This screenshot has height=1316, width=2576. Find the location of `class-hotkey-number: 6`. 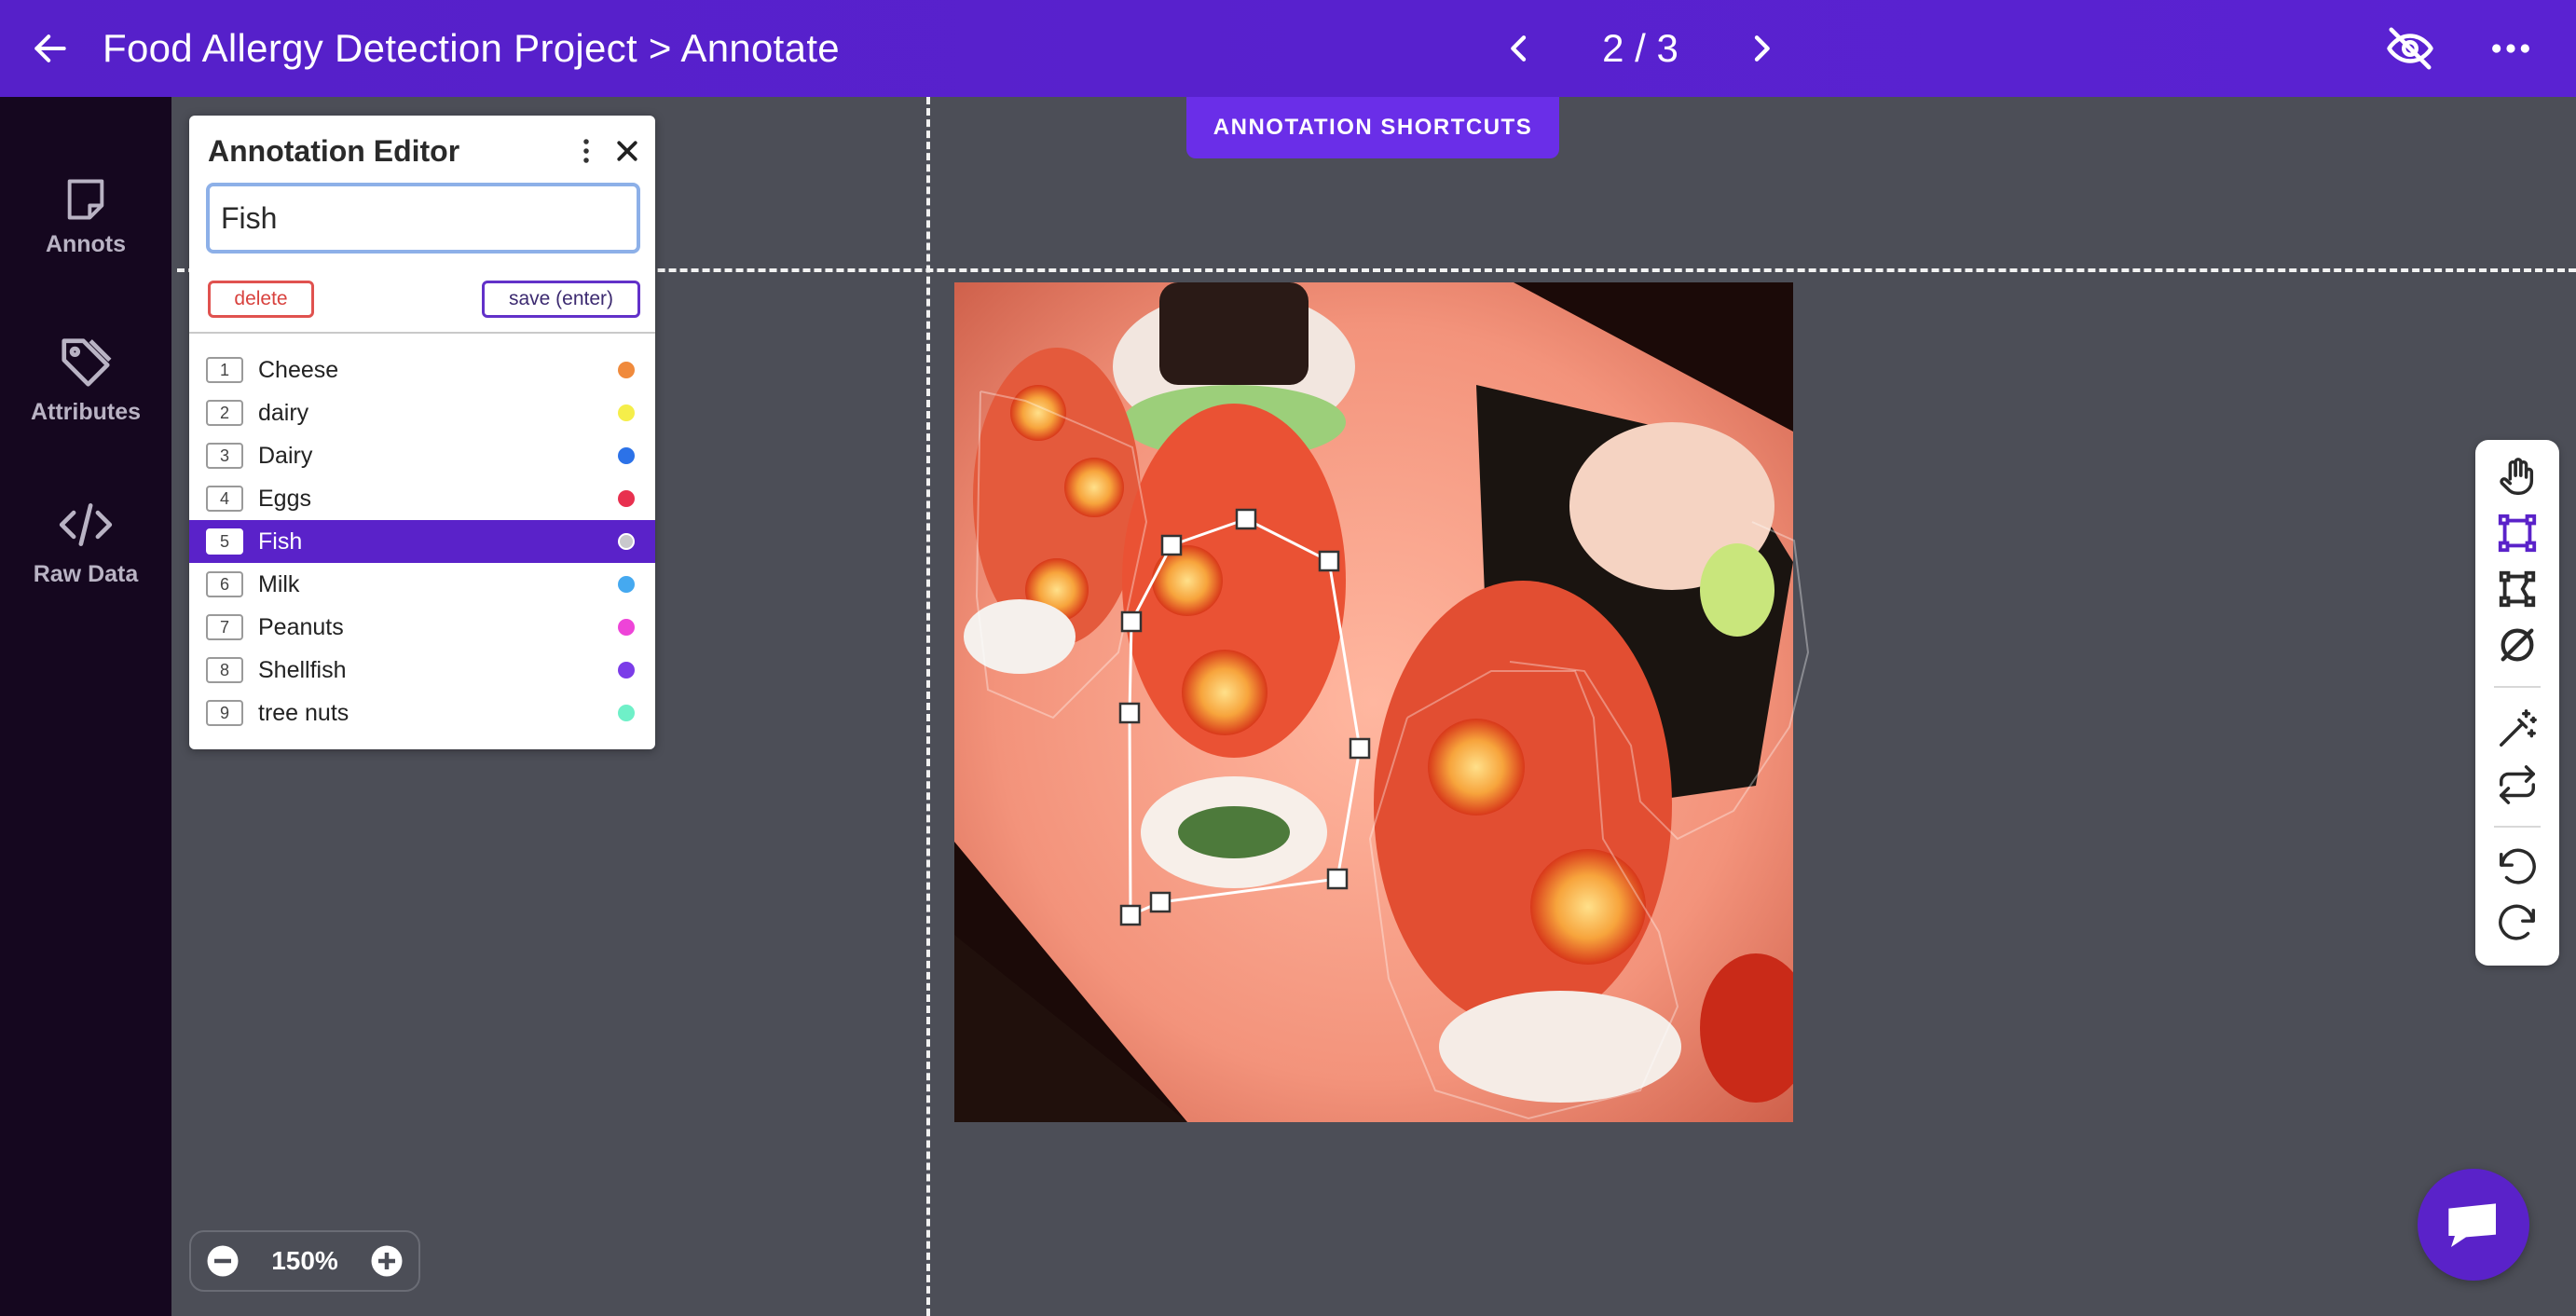

class-hotkey-number: 6 is located at coordinates (224, 584).